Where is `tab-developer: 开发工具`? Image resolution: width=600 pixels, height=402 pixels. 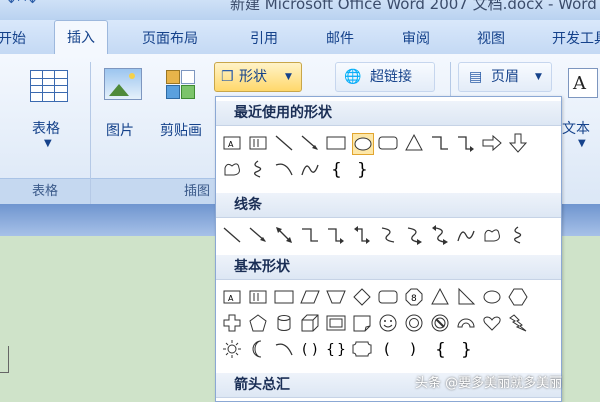 tab-developer: 开发工具 is located at coordinates (576, 38).